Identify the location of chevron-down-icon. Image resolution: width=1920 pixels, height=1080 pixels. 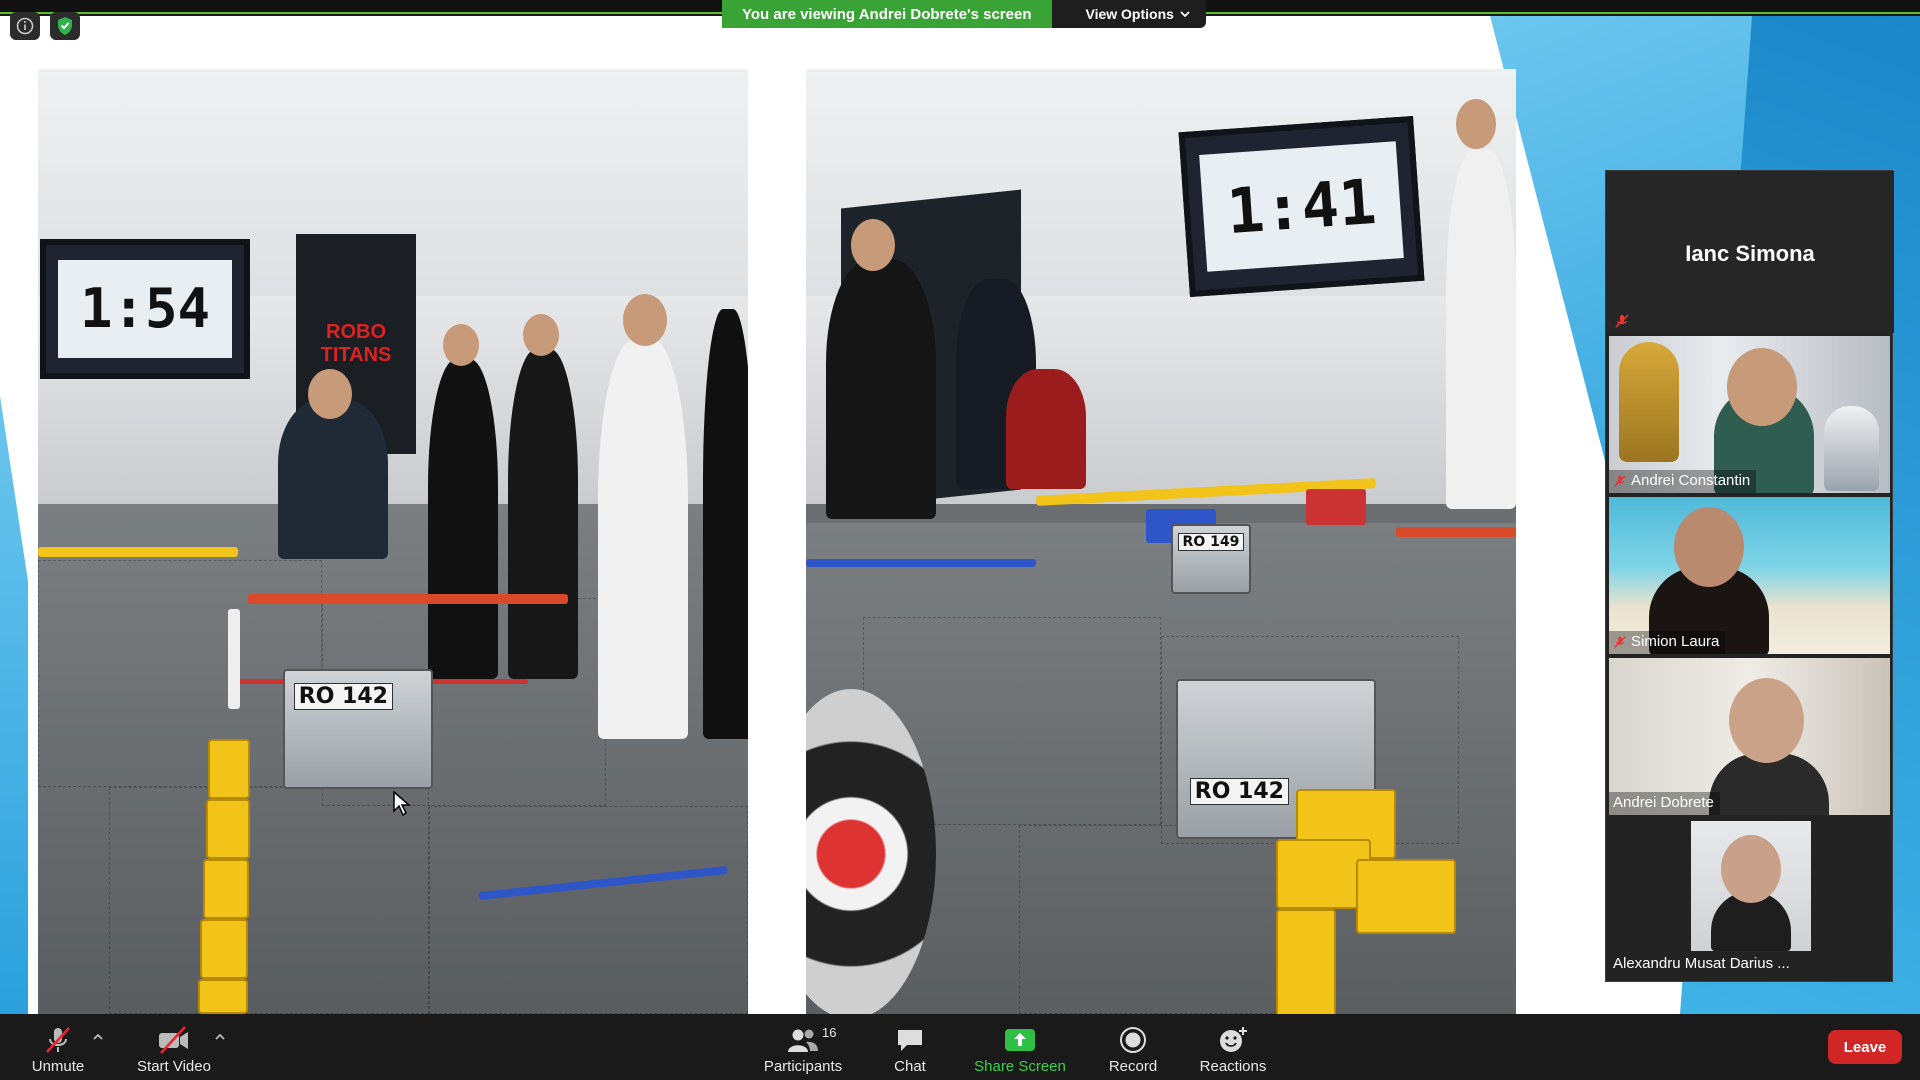
(1185, 14).